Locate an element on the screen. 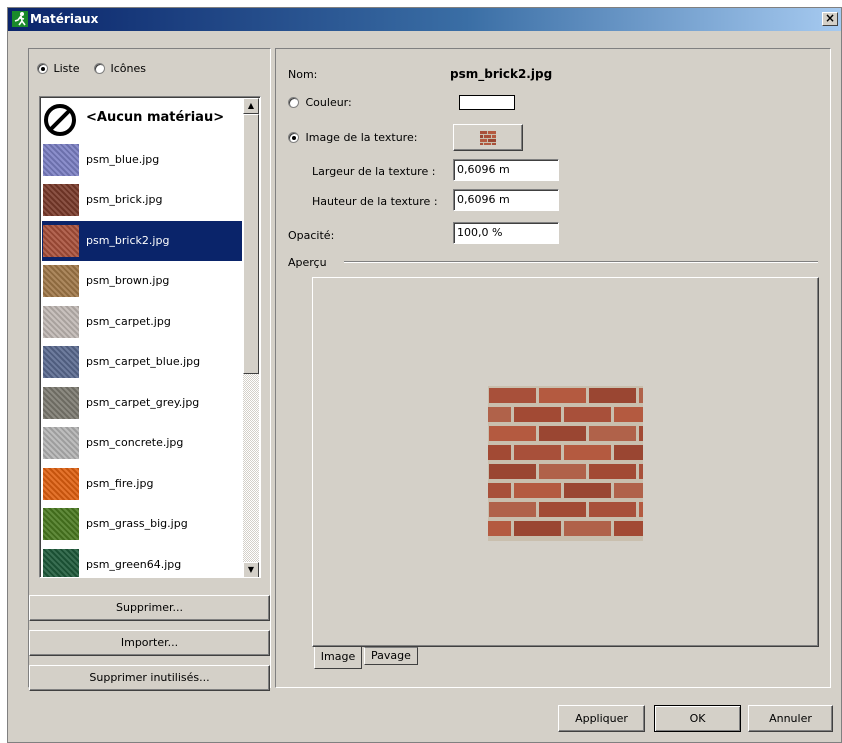 The height and width of the screenshot is (743, 842). list-item: psm_brown.jpg is located at coordinates (142, 281).